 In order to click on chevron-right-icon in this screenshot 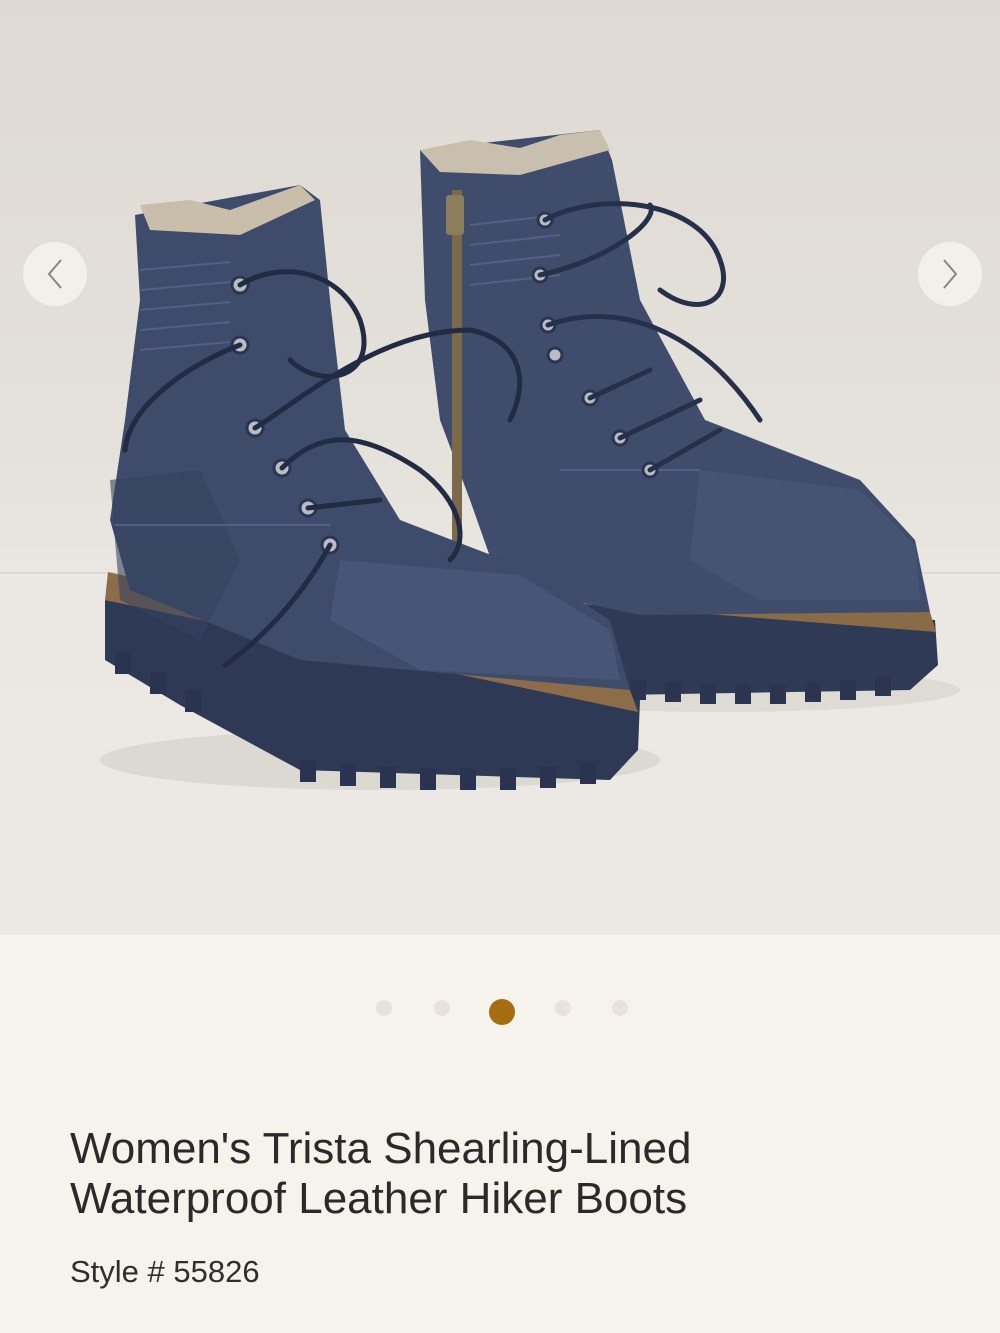, I will do `click(950, 274)`.